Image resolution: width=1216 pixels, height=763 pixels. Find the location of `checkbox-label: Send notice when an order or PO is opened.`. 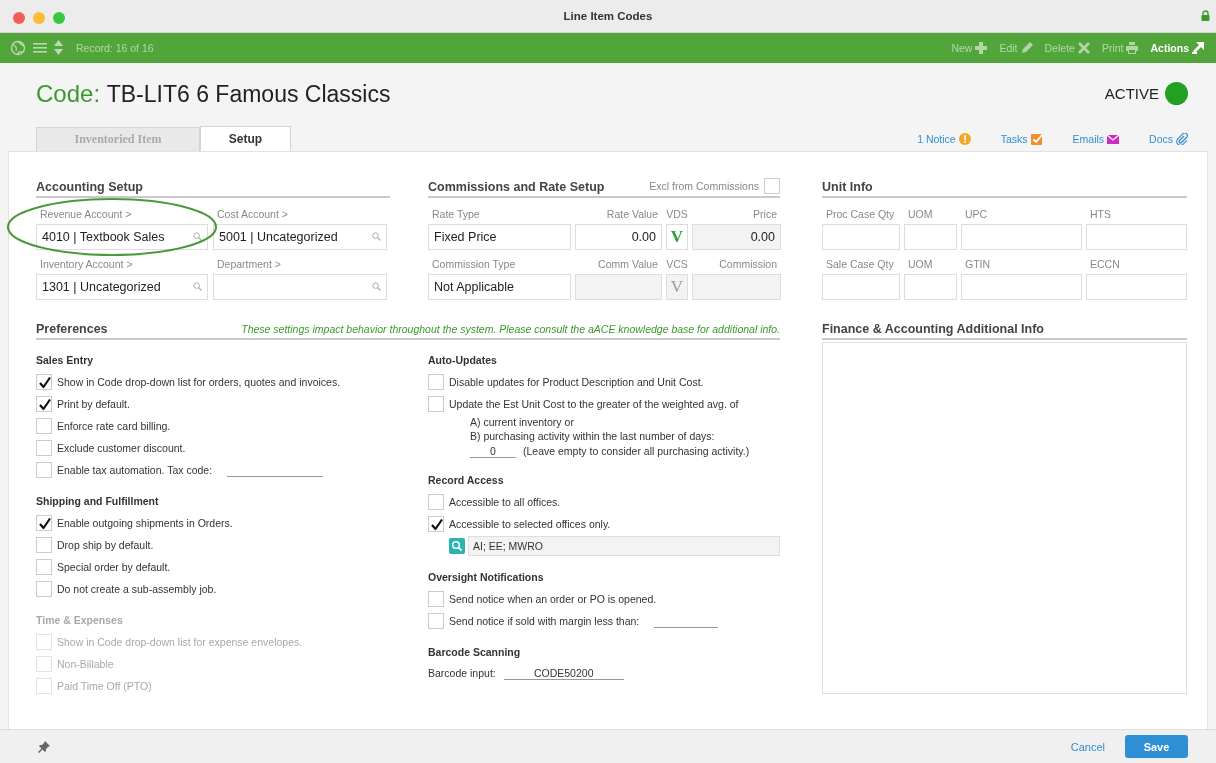

checkbox-label: Send notice when an order or PO is opened. is located at coordinates (553, 598).